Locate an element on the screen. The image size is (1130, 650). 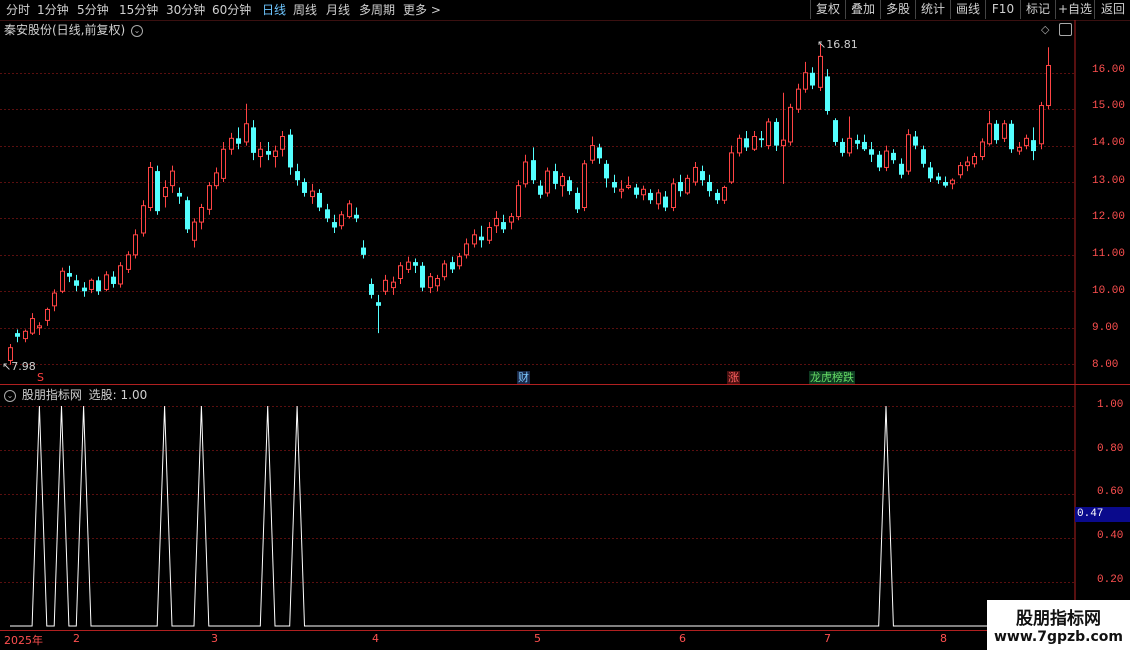
indicator-tick: 0.60 is located at coordinates (1110, 492).